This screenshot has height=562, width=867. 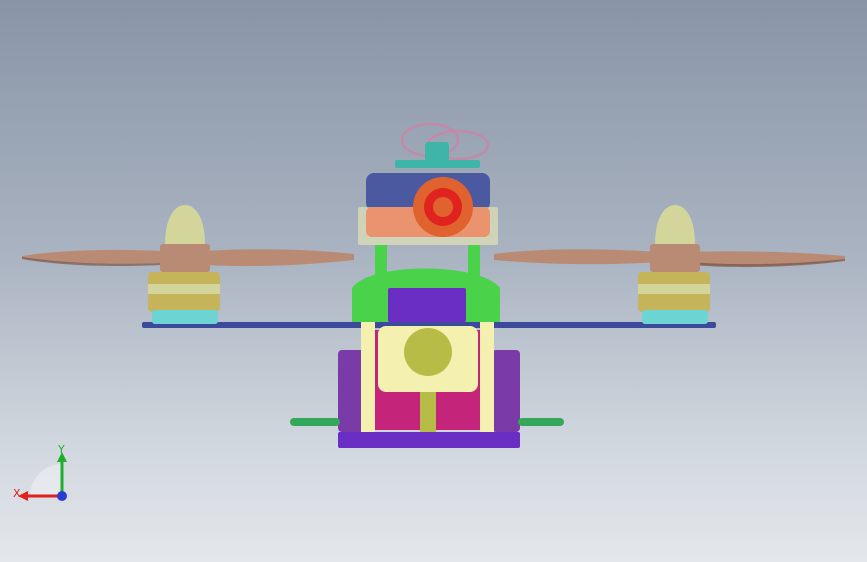 What do you see at coordinates (541, 422) in the screenshot?
I see `skid-right` at bounding box center [541, 422].